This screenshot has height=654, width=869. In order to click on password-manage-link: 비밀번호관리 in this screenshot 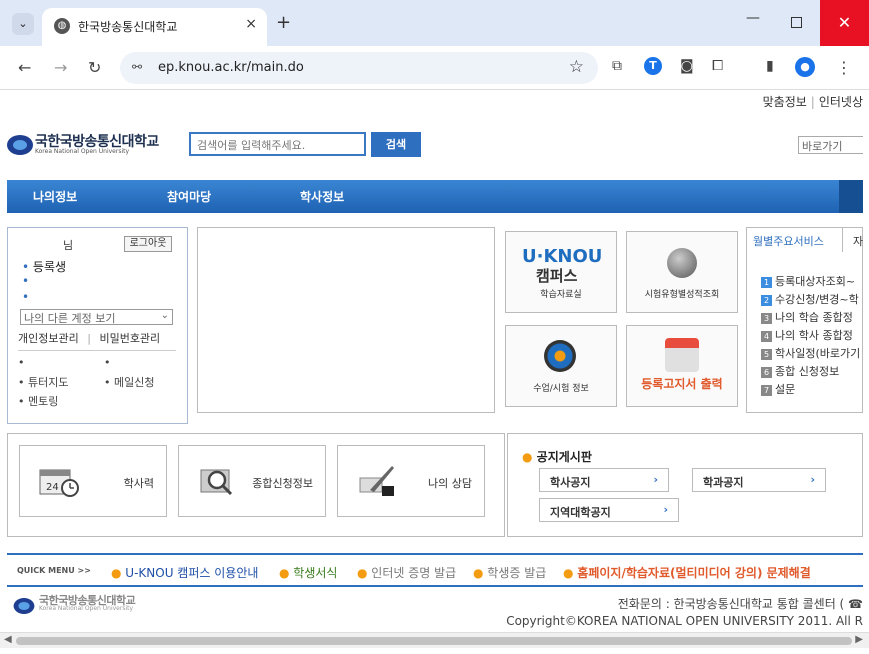, I will do `click(129, 338)`.